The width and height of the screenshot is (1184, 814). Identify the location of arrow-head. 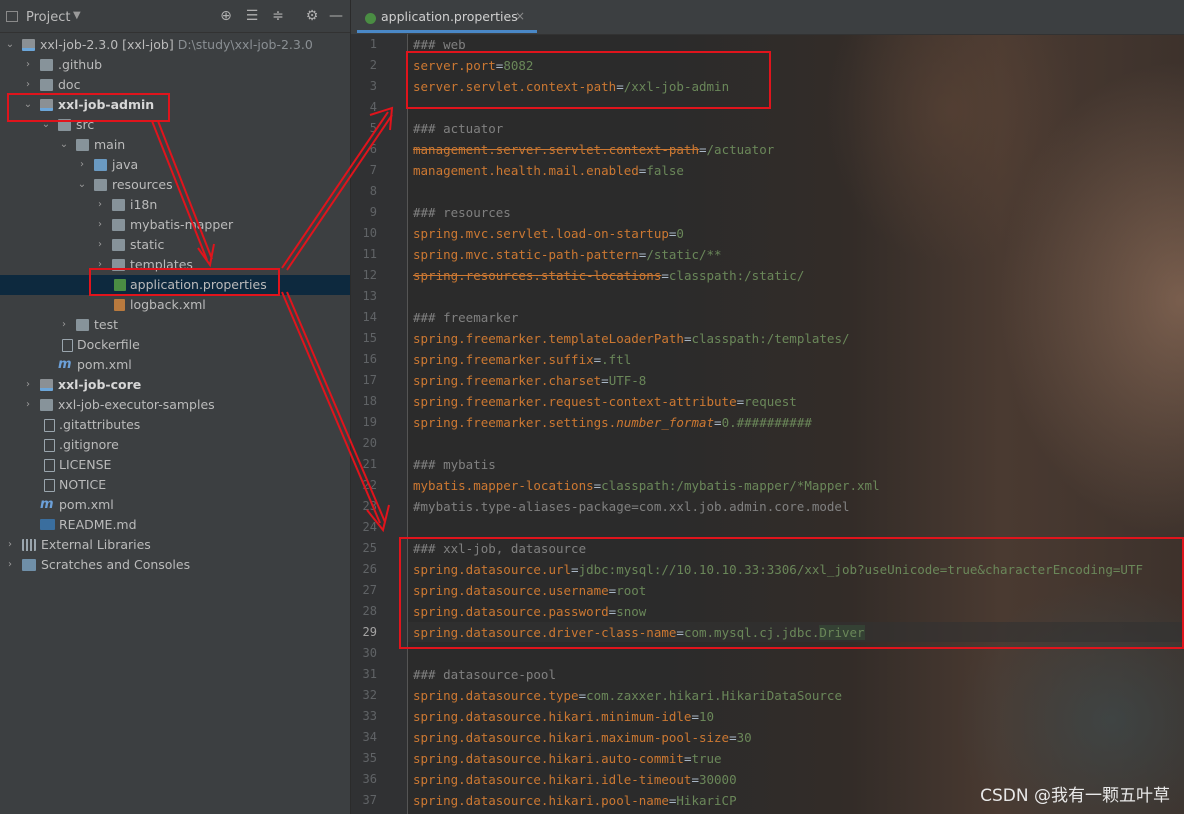
(206, 255).